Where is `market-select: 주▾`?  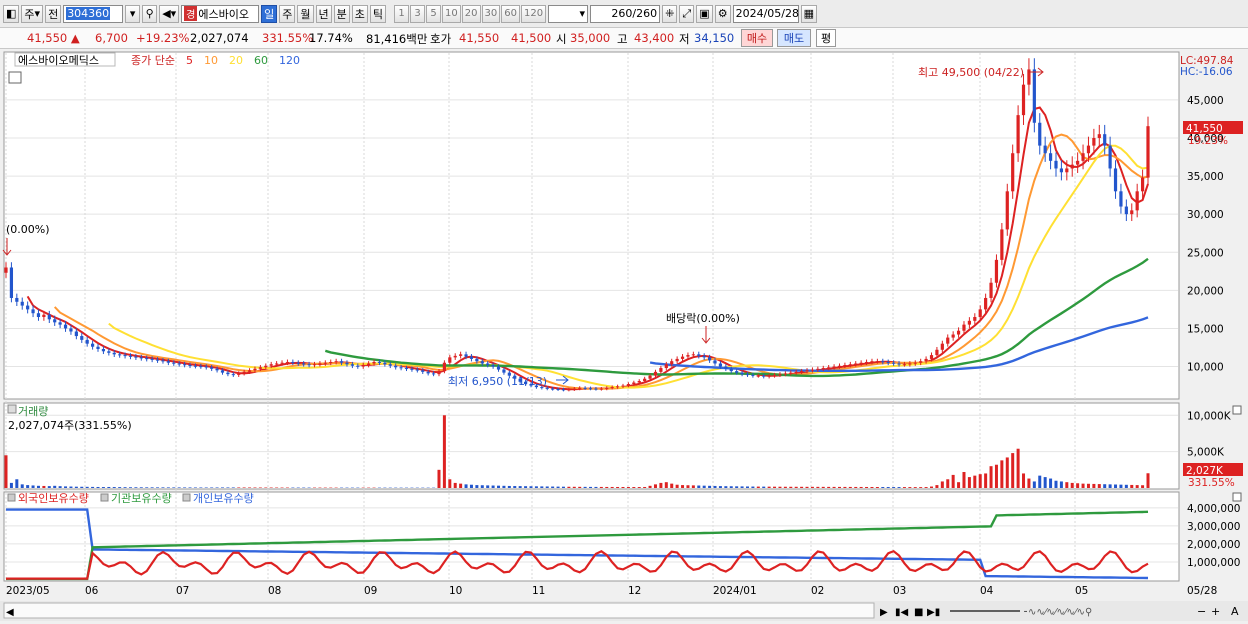 market-select: 주▾ is located at coordinates (32, 14).